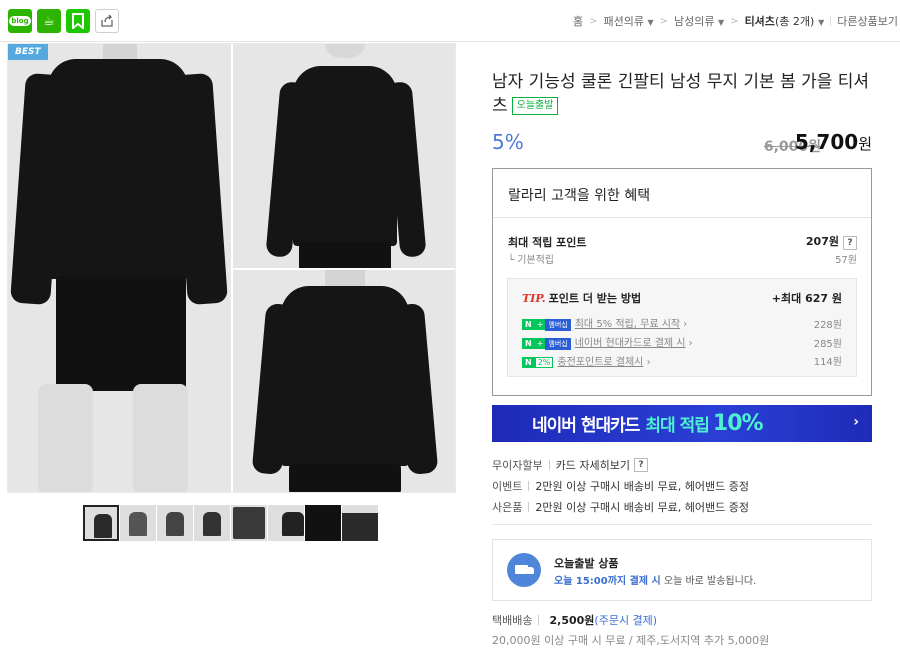 The height and width of the screenshot is (649, 900). What do you see at coordinates (785, 21) in the screenshot?
I see `breadcrumb-current: 티셔츠(총 2개) ▼` at bounding box center [785, 21].